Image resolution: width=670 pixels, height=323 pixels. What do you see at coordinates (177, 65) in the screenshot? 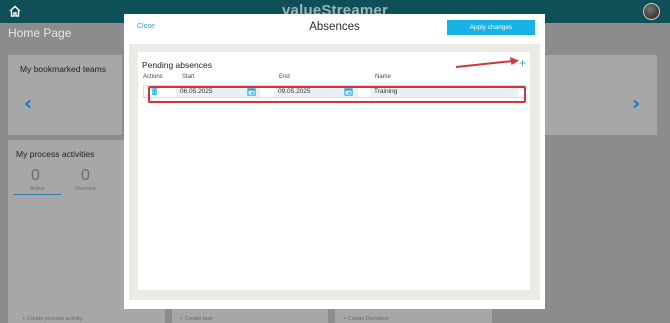
I see `pending-absences-title: Pending absences` at bounding box center [177, 65].